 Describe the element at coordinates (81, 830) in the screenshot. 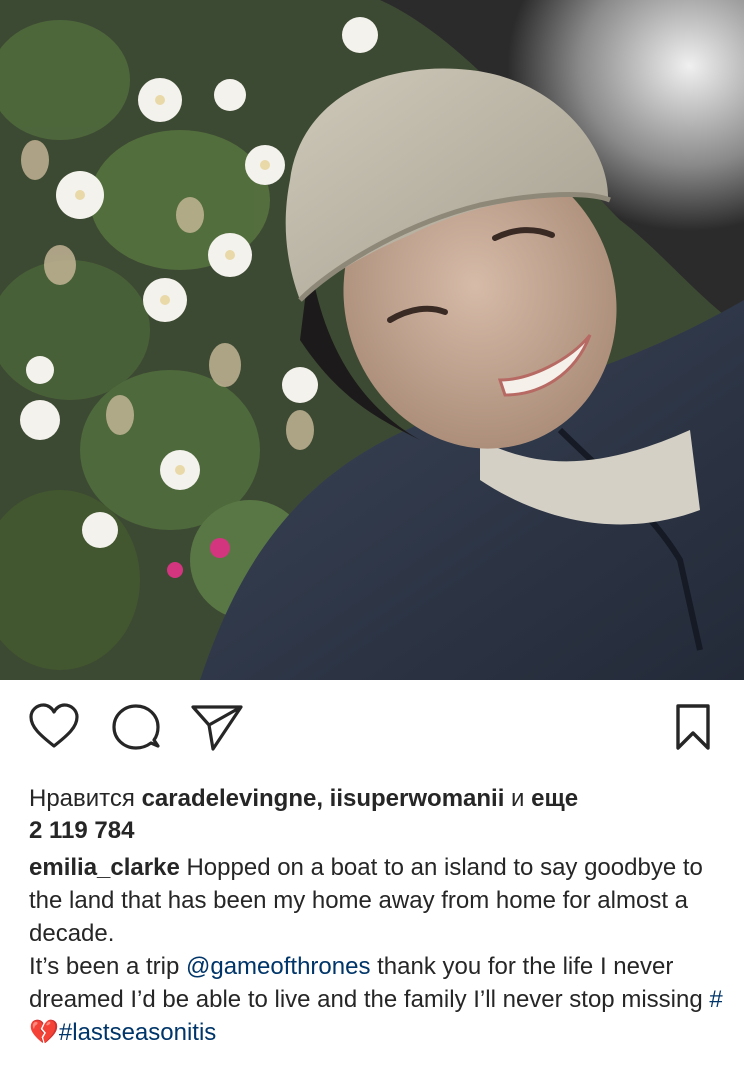

I see `likes-count: 2 119 784` at that location.